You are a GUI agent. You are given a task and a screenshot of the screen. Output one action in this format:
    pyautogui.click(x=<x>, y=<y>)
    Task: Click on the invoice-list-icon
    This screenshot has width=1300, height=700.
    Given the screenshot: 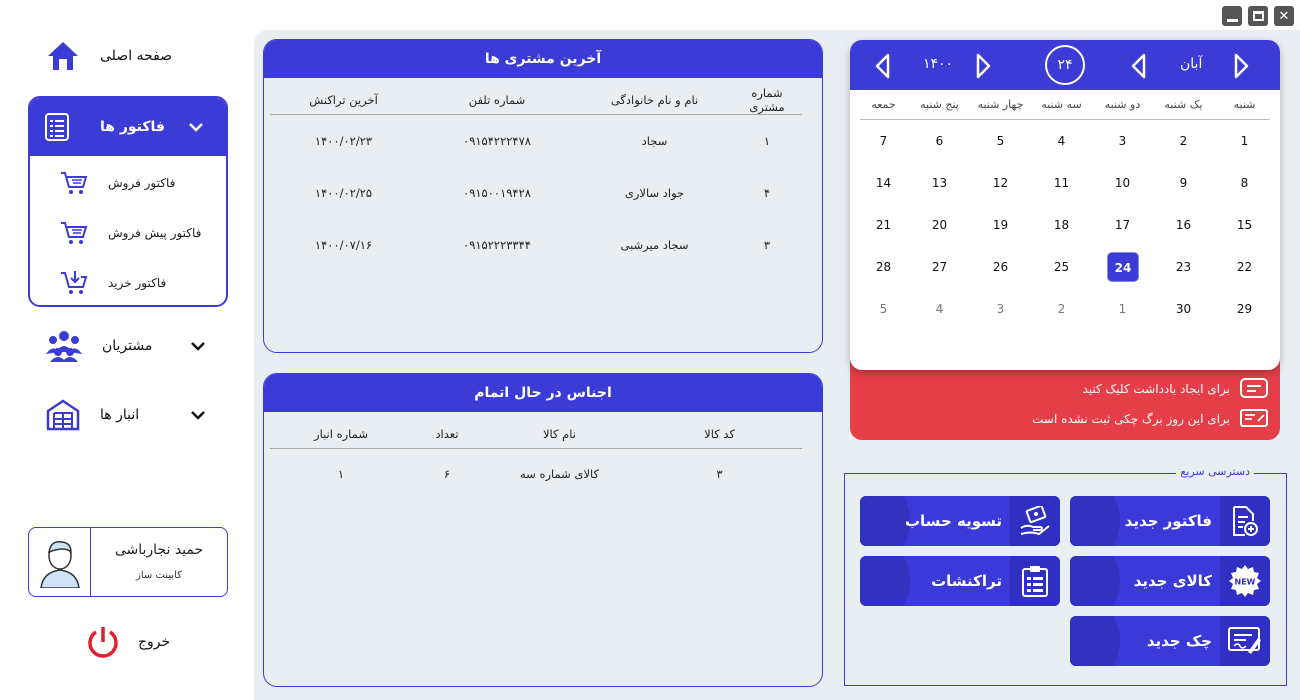 What is the action you would take?
    pyautogui.click(x=57, y=127)
    